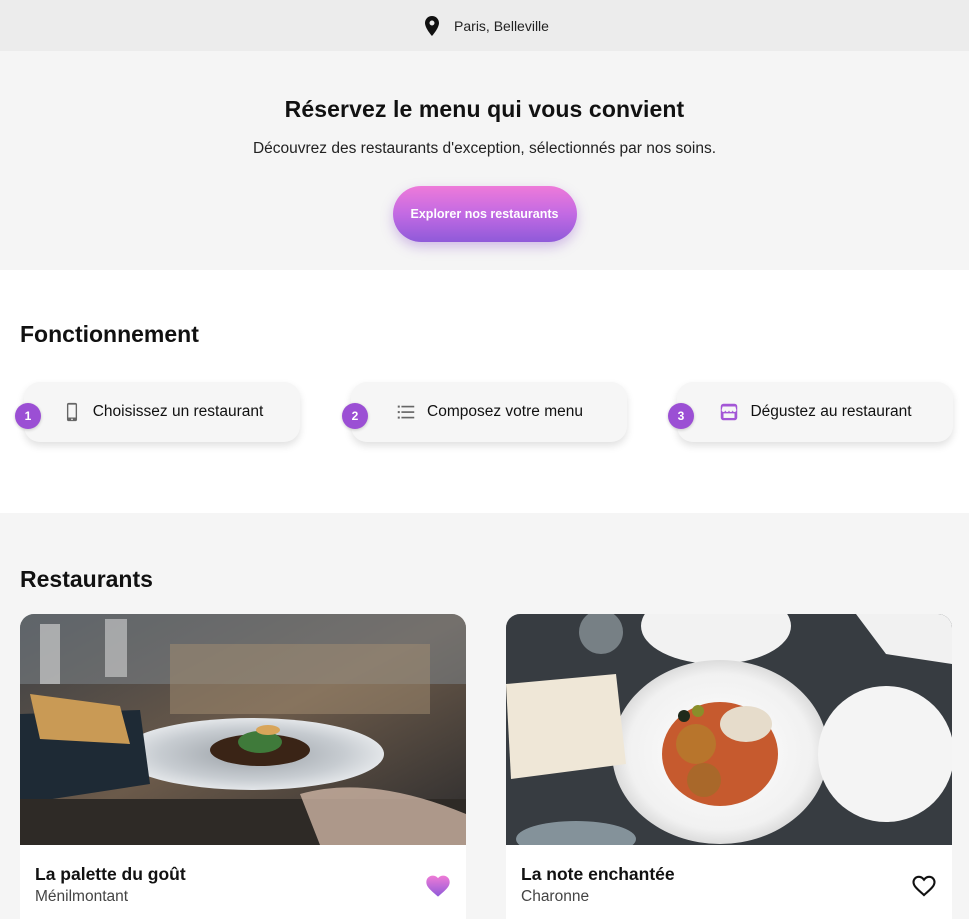  I want to click on step-label: Choisissez un restaurant, so click(178, 411).